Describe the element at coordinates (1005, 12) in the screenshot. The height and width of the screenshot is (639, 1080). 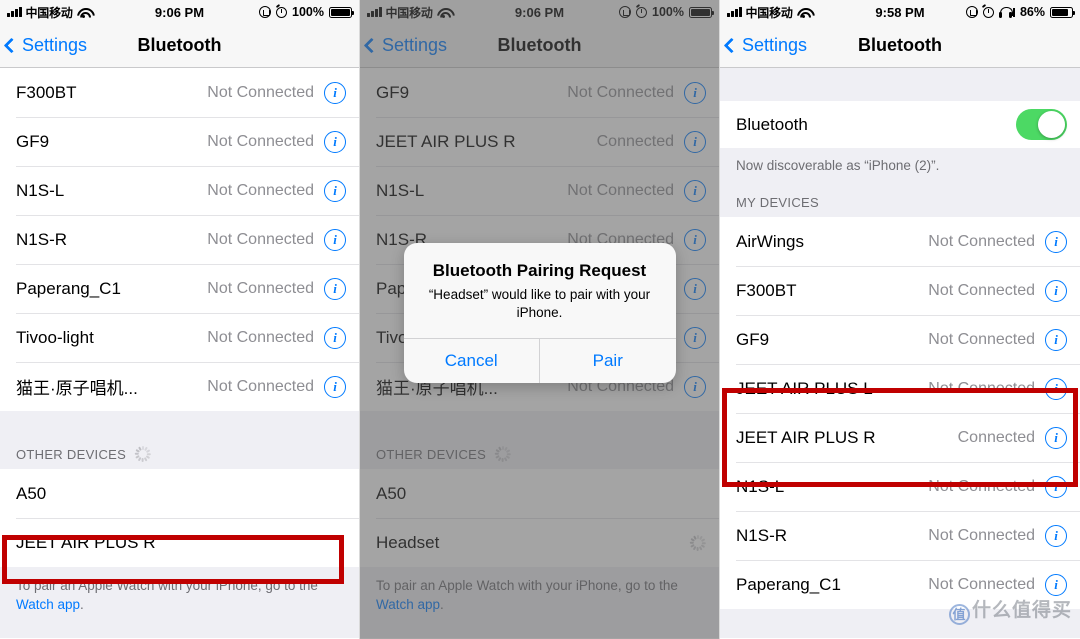
I see `headphones-icon` at that location.